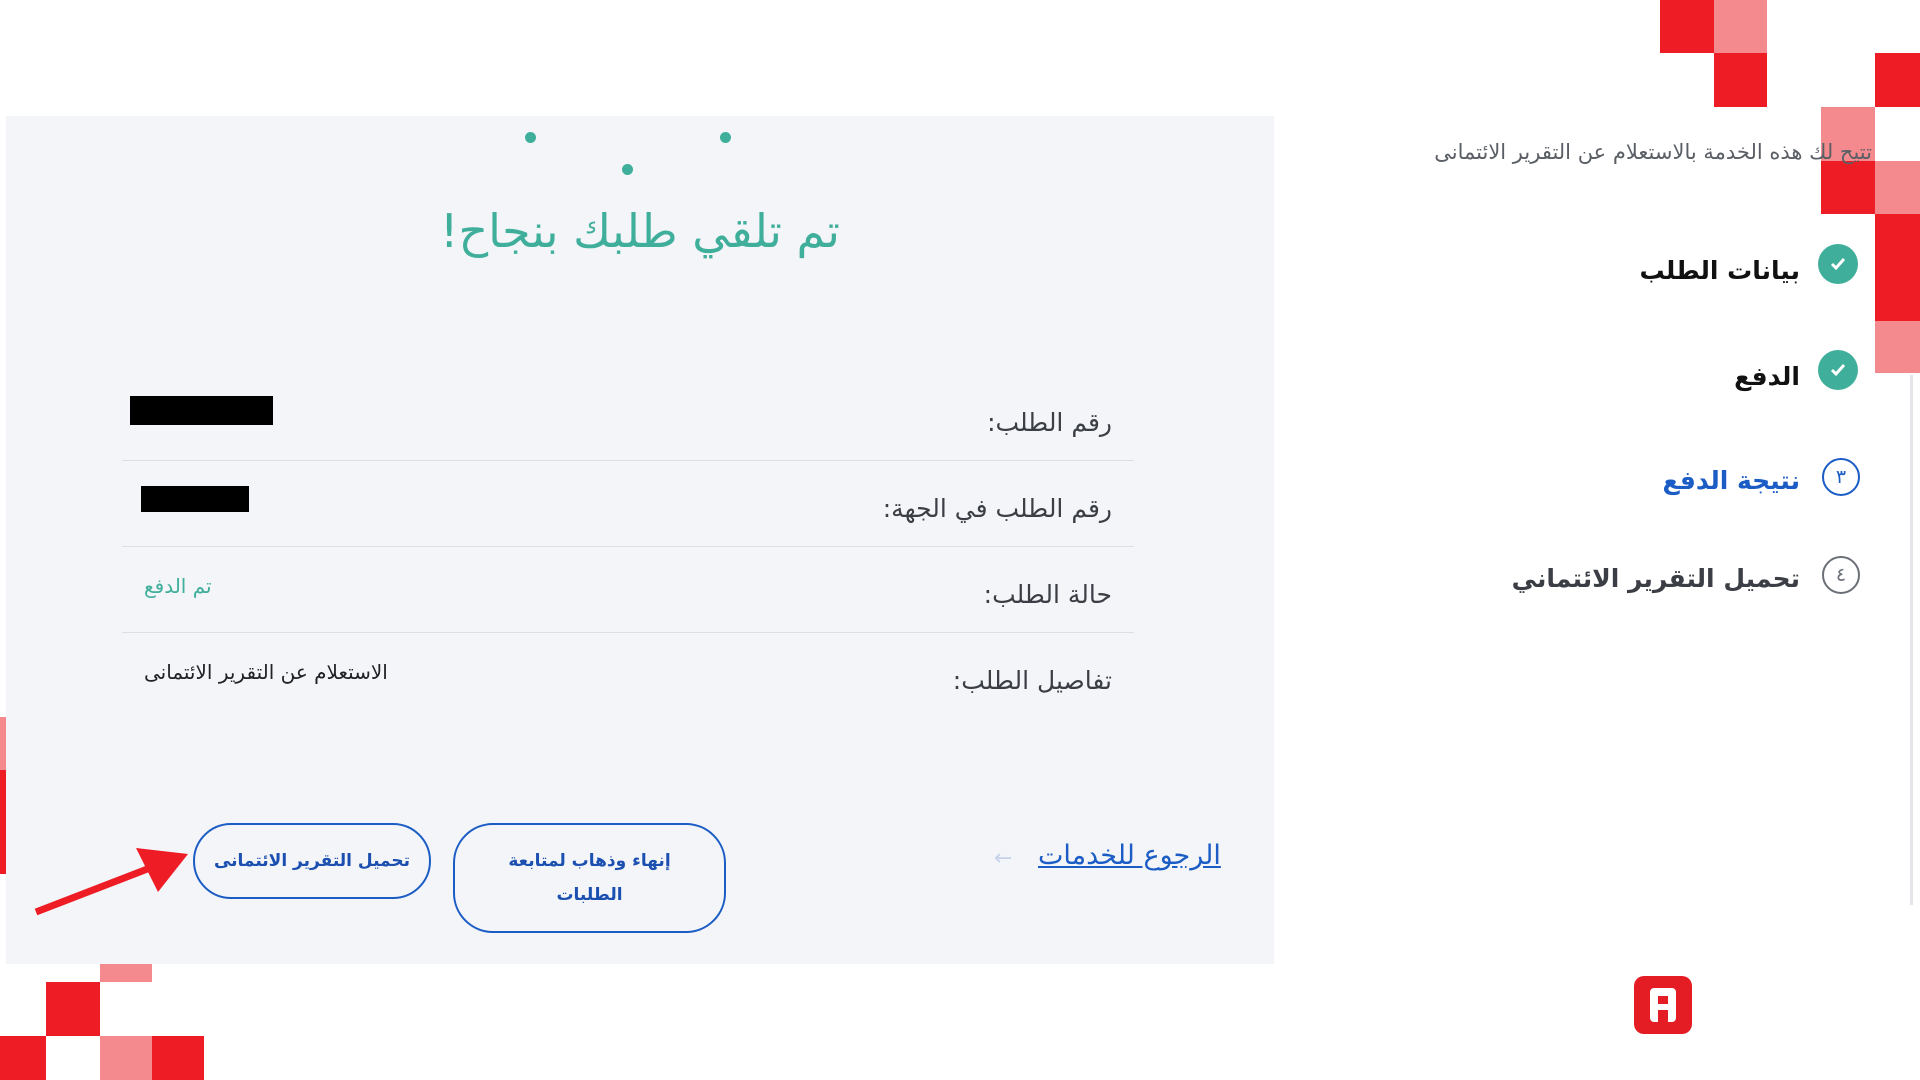 The image size is (1920, 1080). What do you see at coordinates (640, 231) in the screenshot?
I see `success-title: تم تلقي طلبك بنجاح!` at bounding box center [640, 231].